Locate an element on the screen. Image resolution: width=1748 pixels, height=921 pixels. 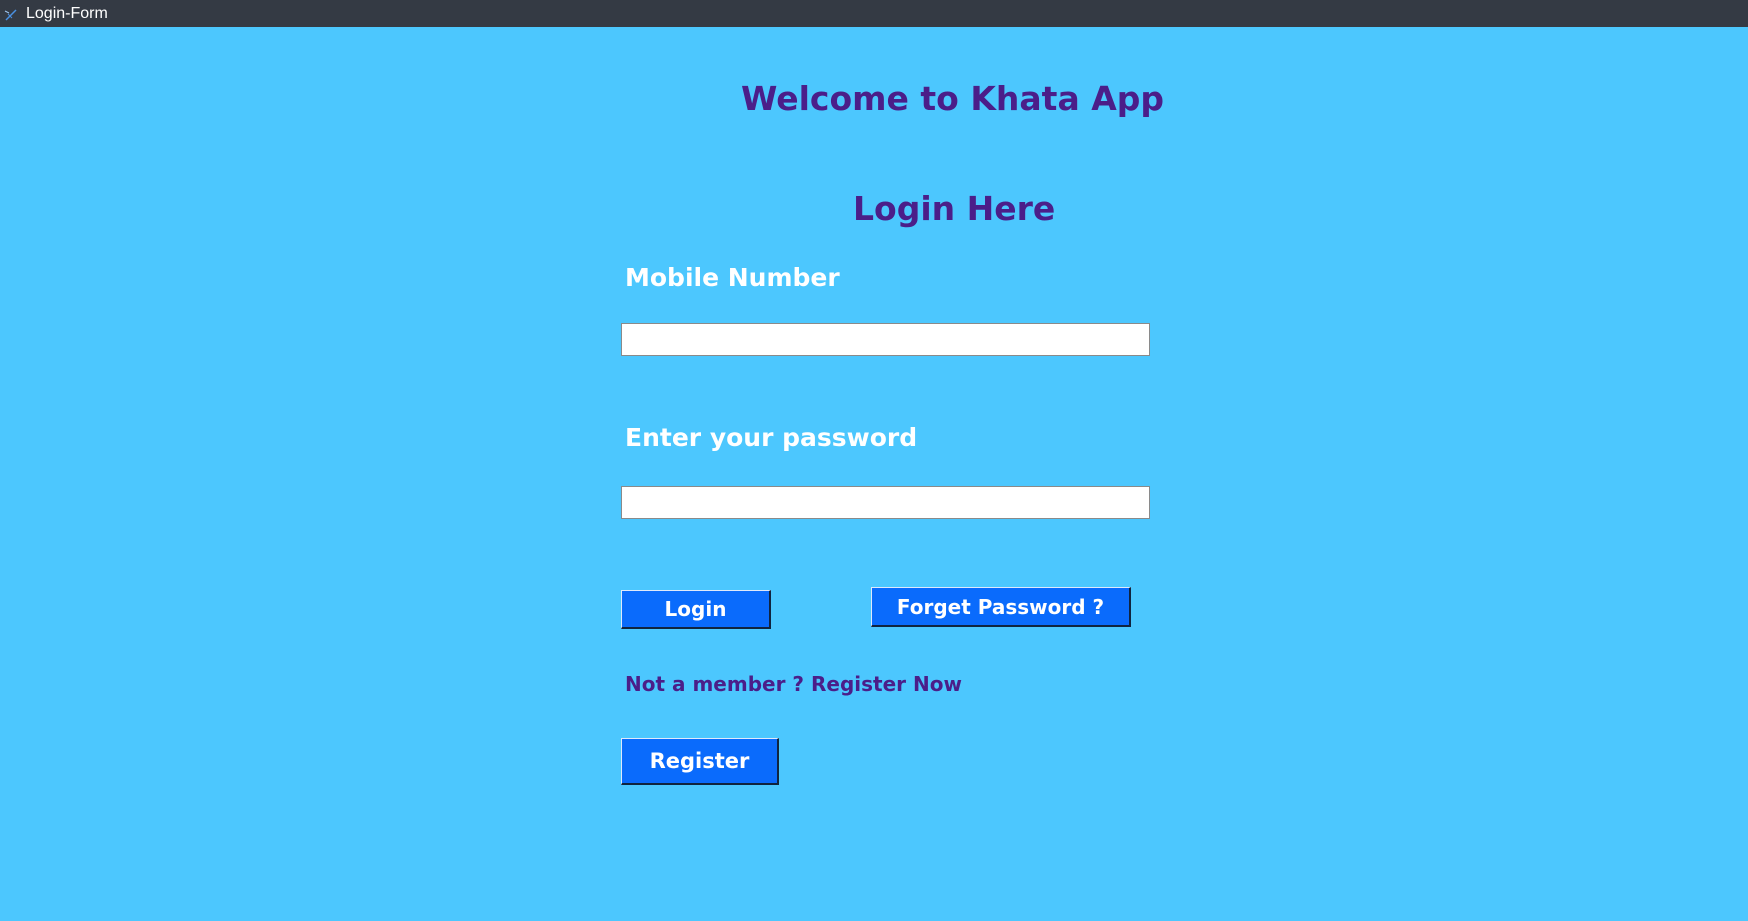
mobile-number-label: Mobile Number is located at coordinates (732, 277).